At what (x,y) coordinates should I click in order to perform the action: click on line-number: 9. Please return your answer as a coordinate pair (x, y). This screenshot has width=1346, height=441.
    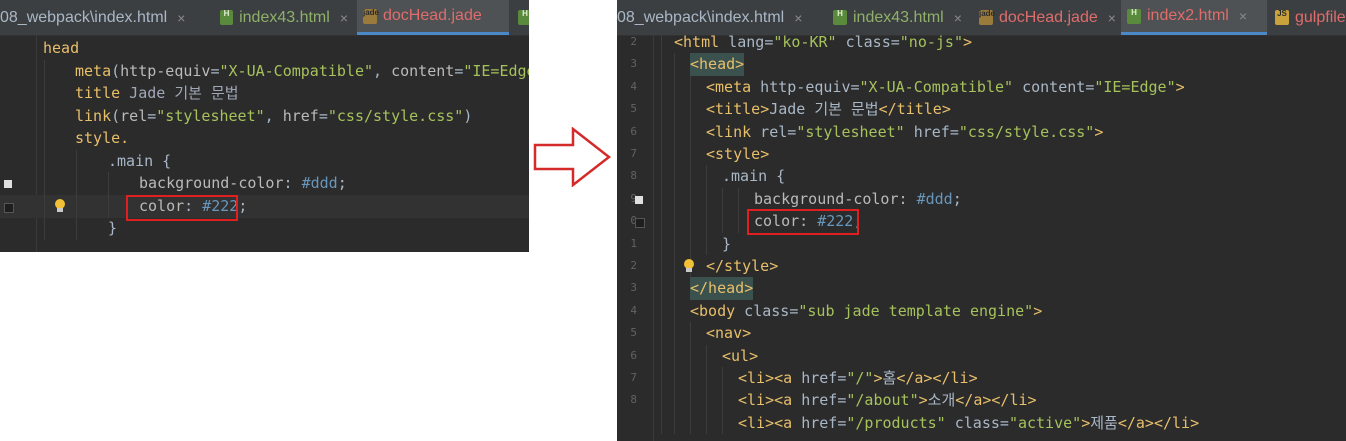
    Looking at the image, I should click on (633, 198).